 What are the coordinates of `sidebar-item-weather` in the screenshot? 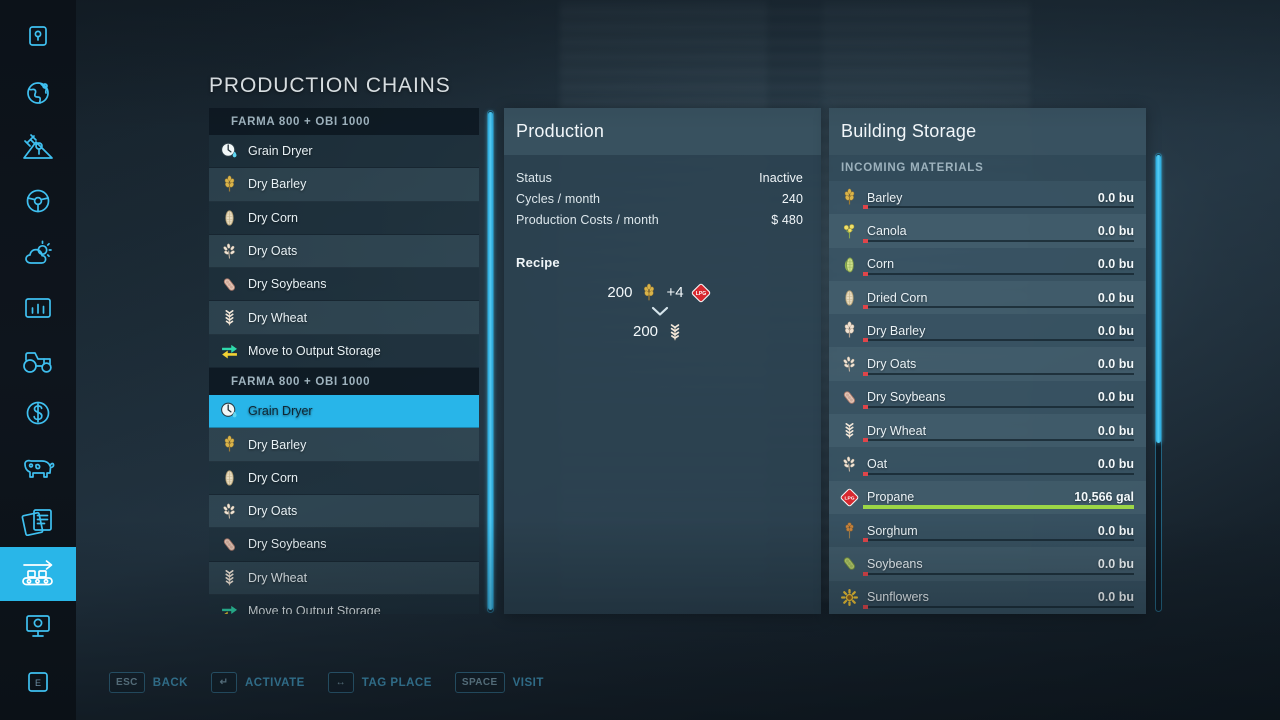 It's located at (38, 255).